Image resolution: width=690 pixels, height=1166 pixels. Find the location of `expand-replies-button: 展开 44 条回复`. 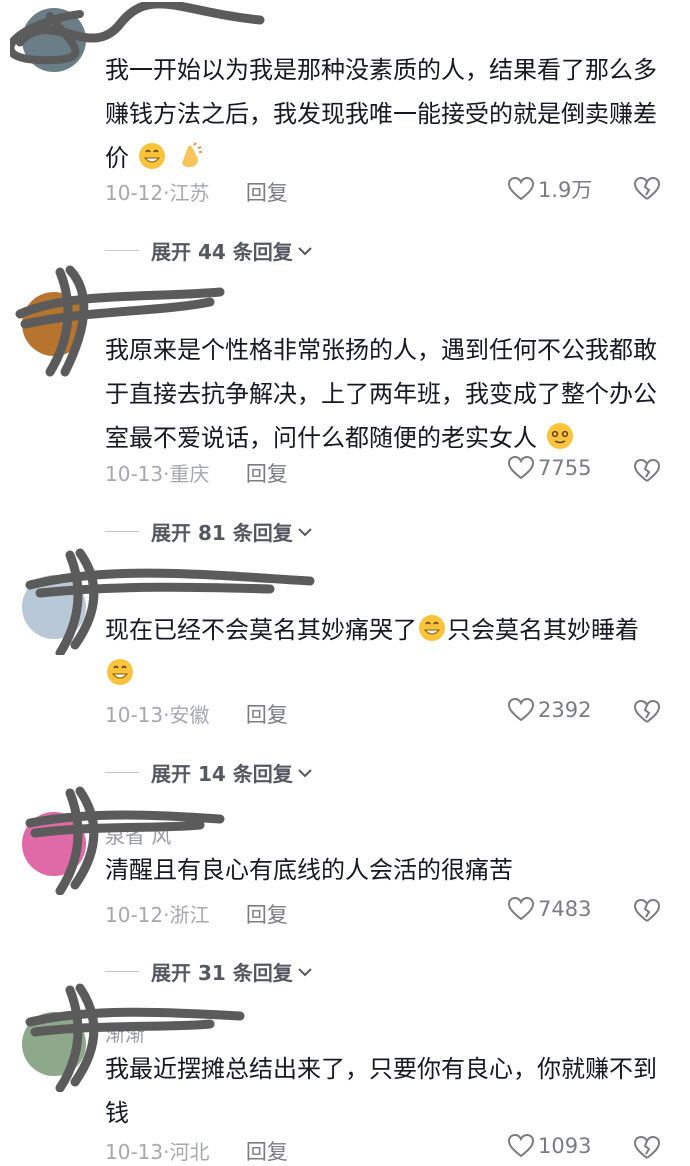

expand-replies-button: 展开 44 条回复 is located at coordinates (209, 250).